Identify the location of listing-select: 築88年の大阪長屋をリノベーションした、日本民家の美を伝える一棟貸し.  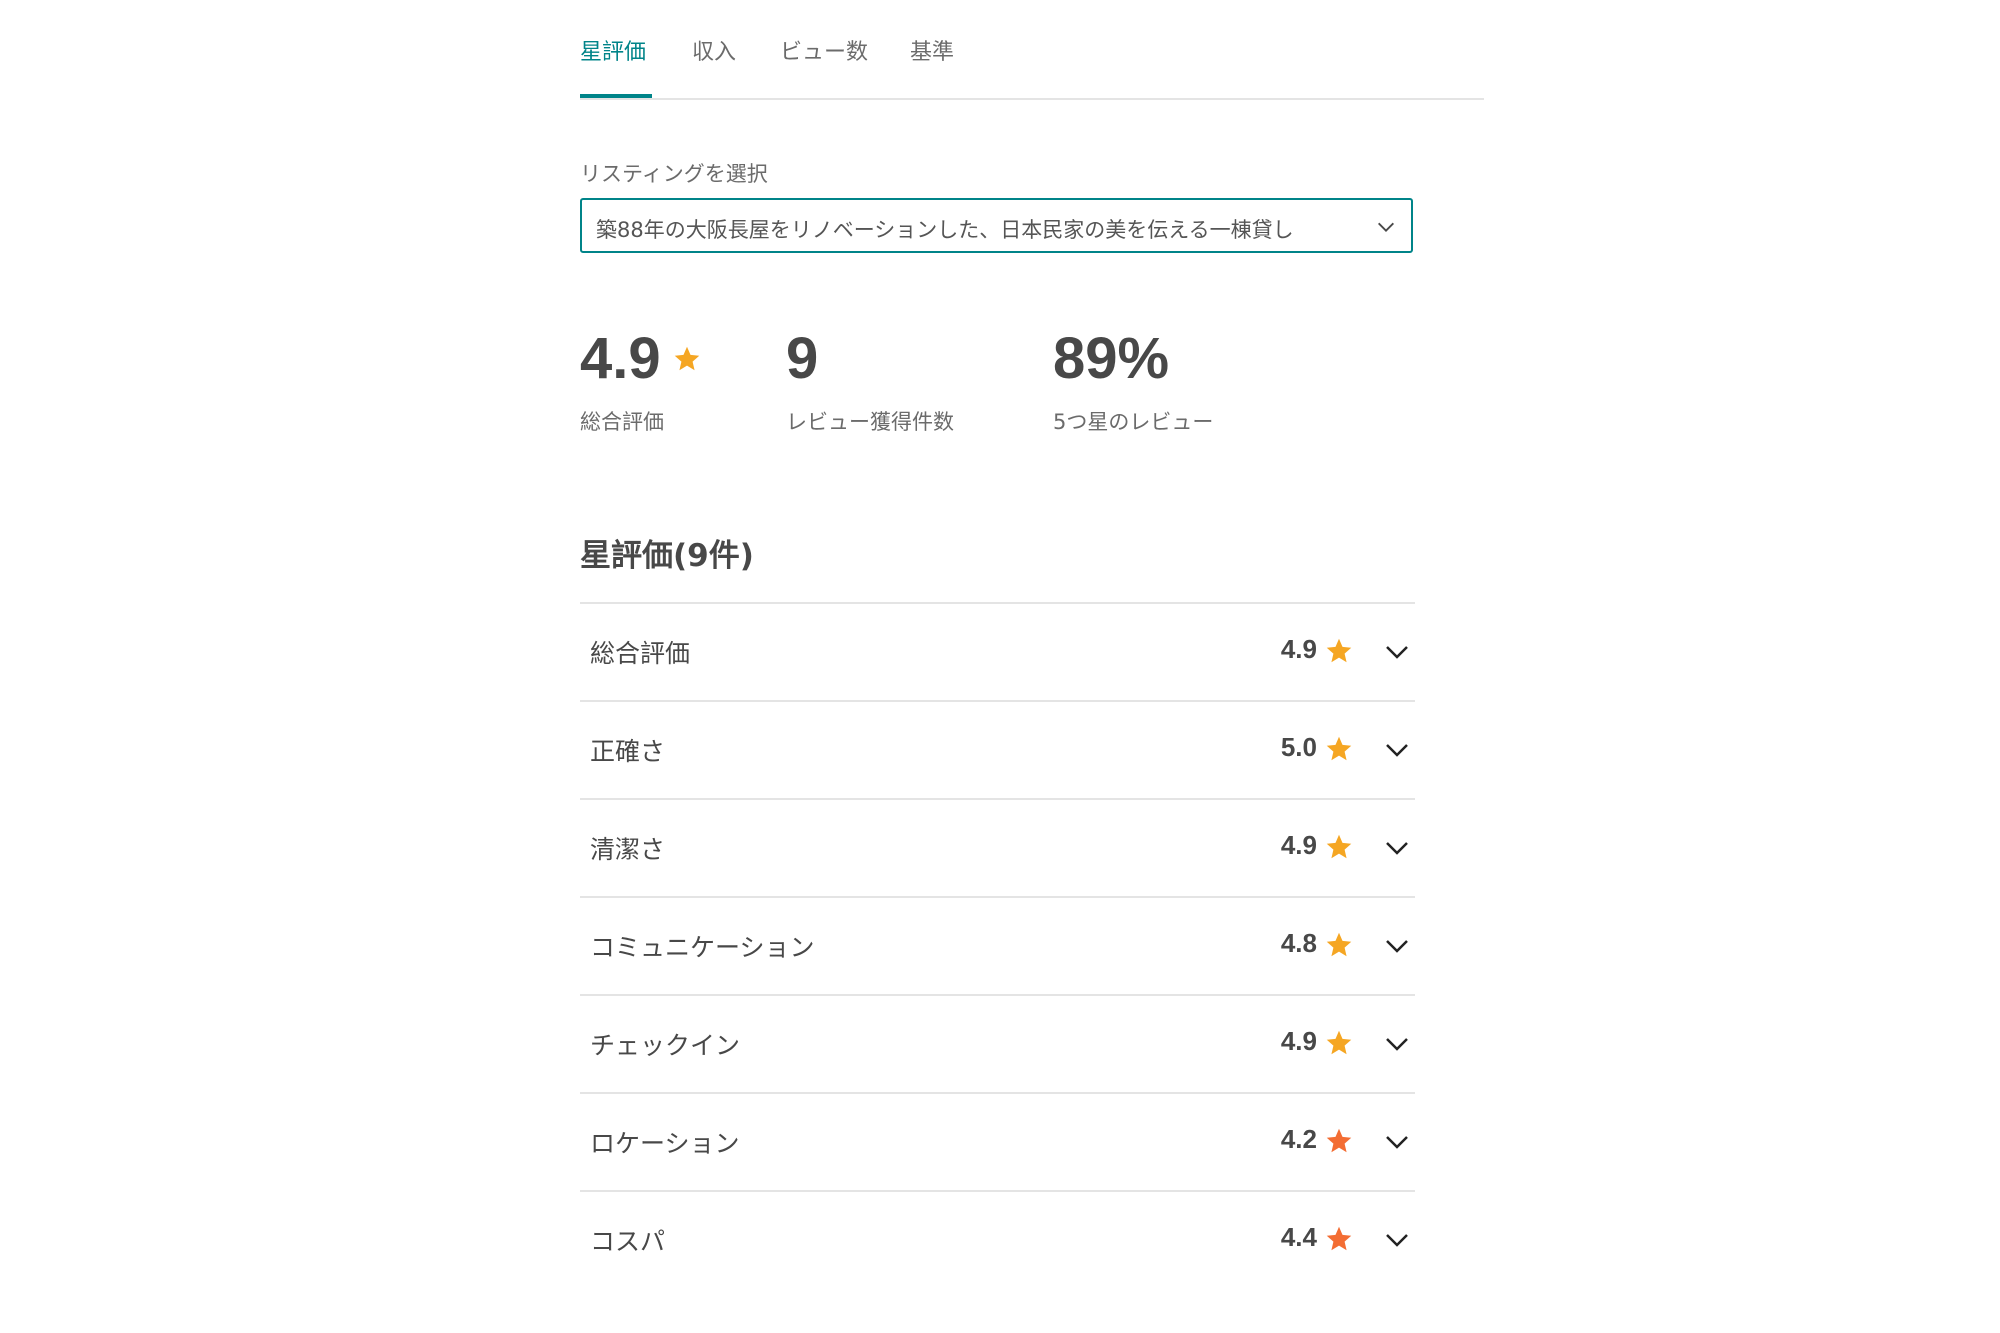
(996, 225).